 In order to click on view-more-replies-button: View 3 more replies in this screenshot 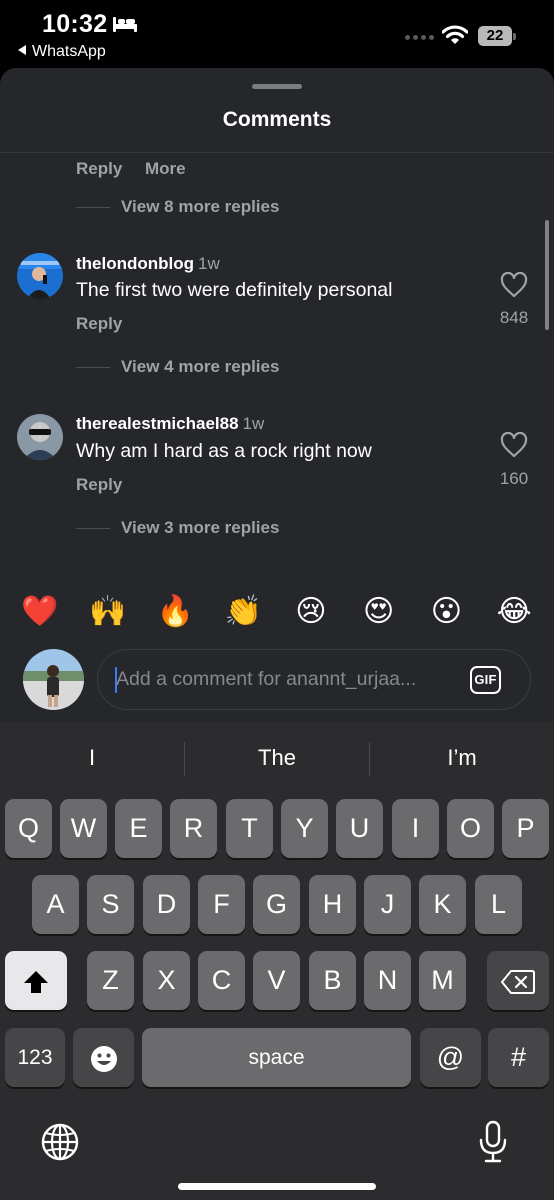, I will do `click(200, 528)`.